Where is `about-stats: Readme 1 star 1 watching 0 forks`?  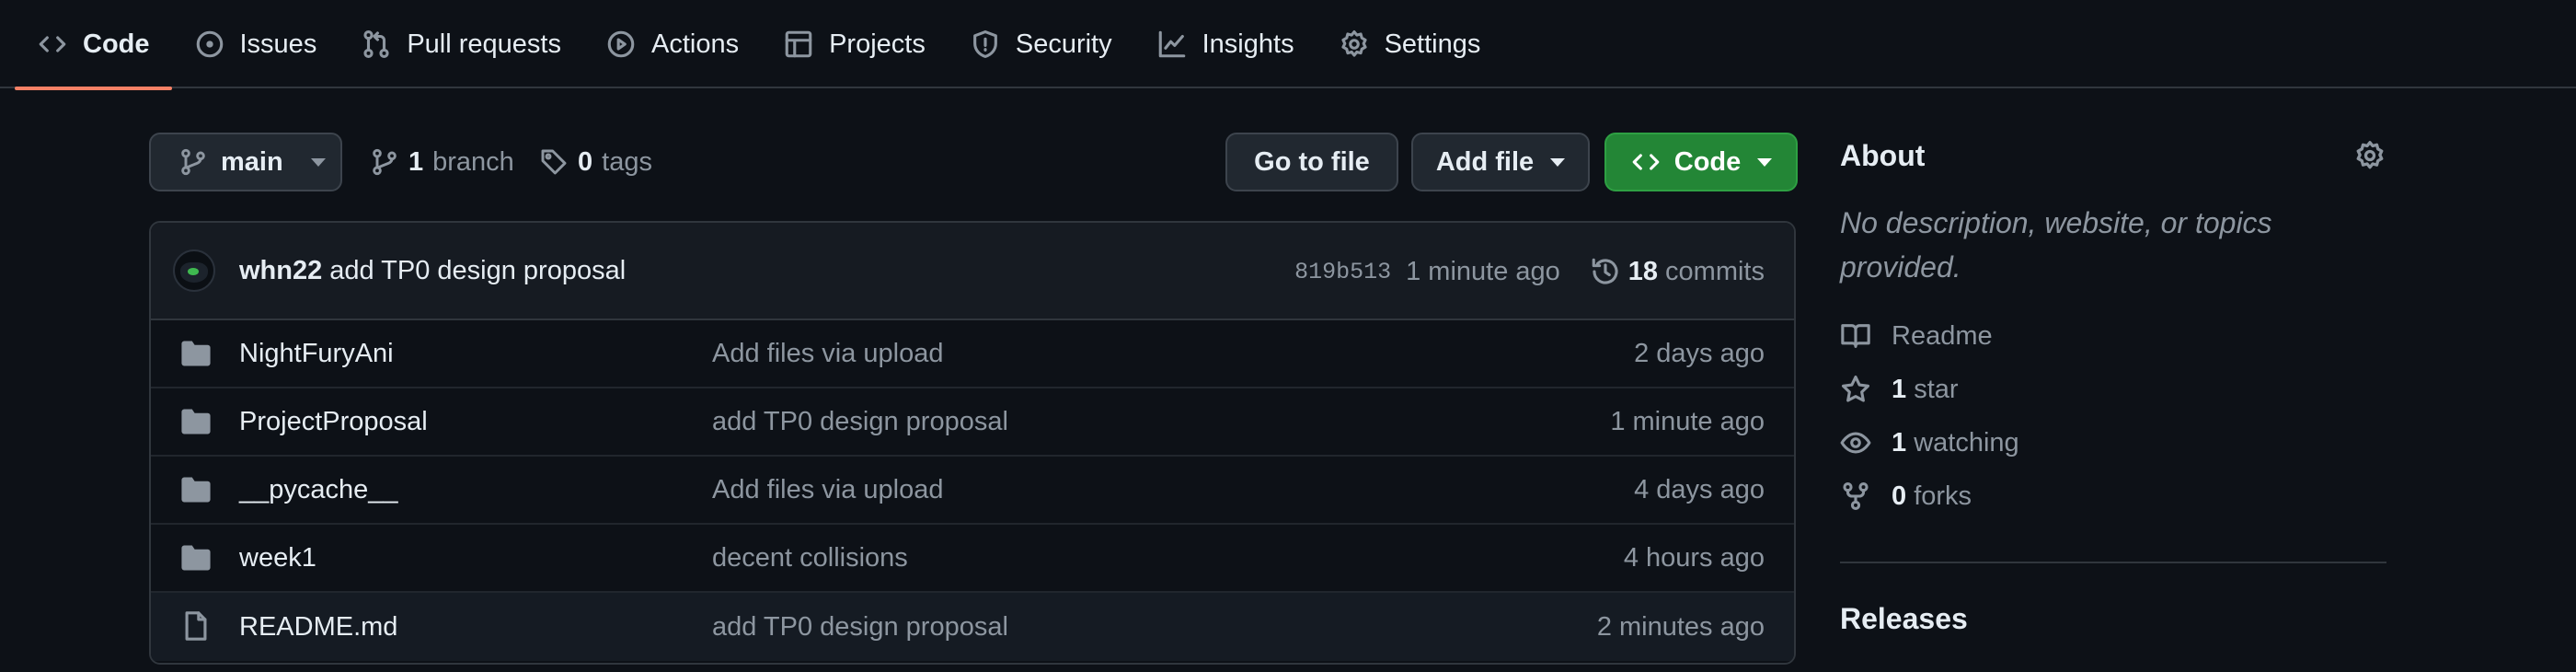 about-stats: Readme 1 star 1 watching 0 forks is located at coordinates (2113, 416).